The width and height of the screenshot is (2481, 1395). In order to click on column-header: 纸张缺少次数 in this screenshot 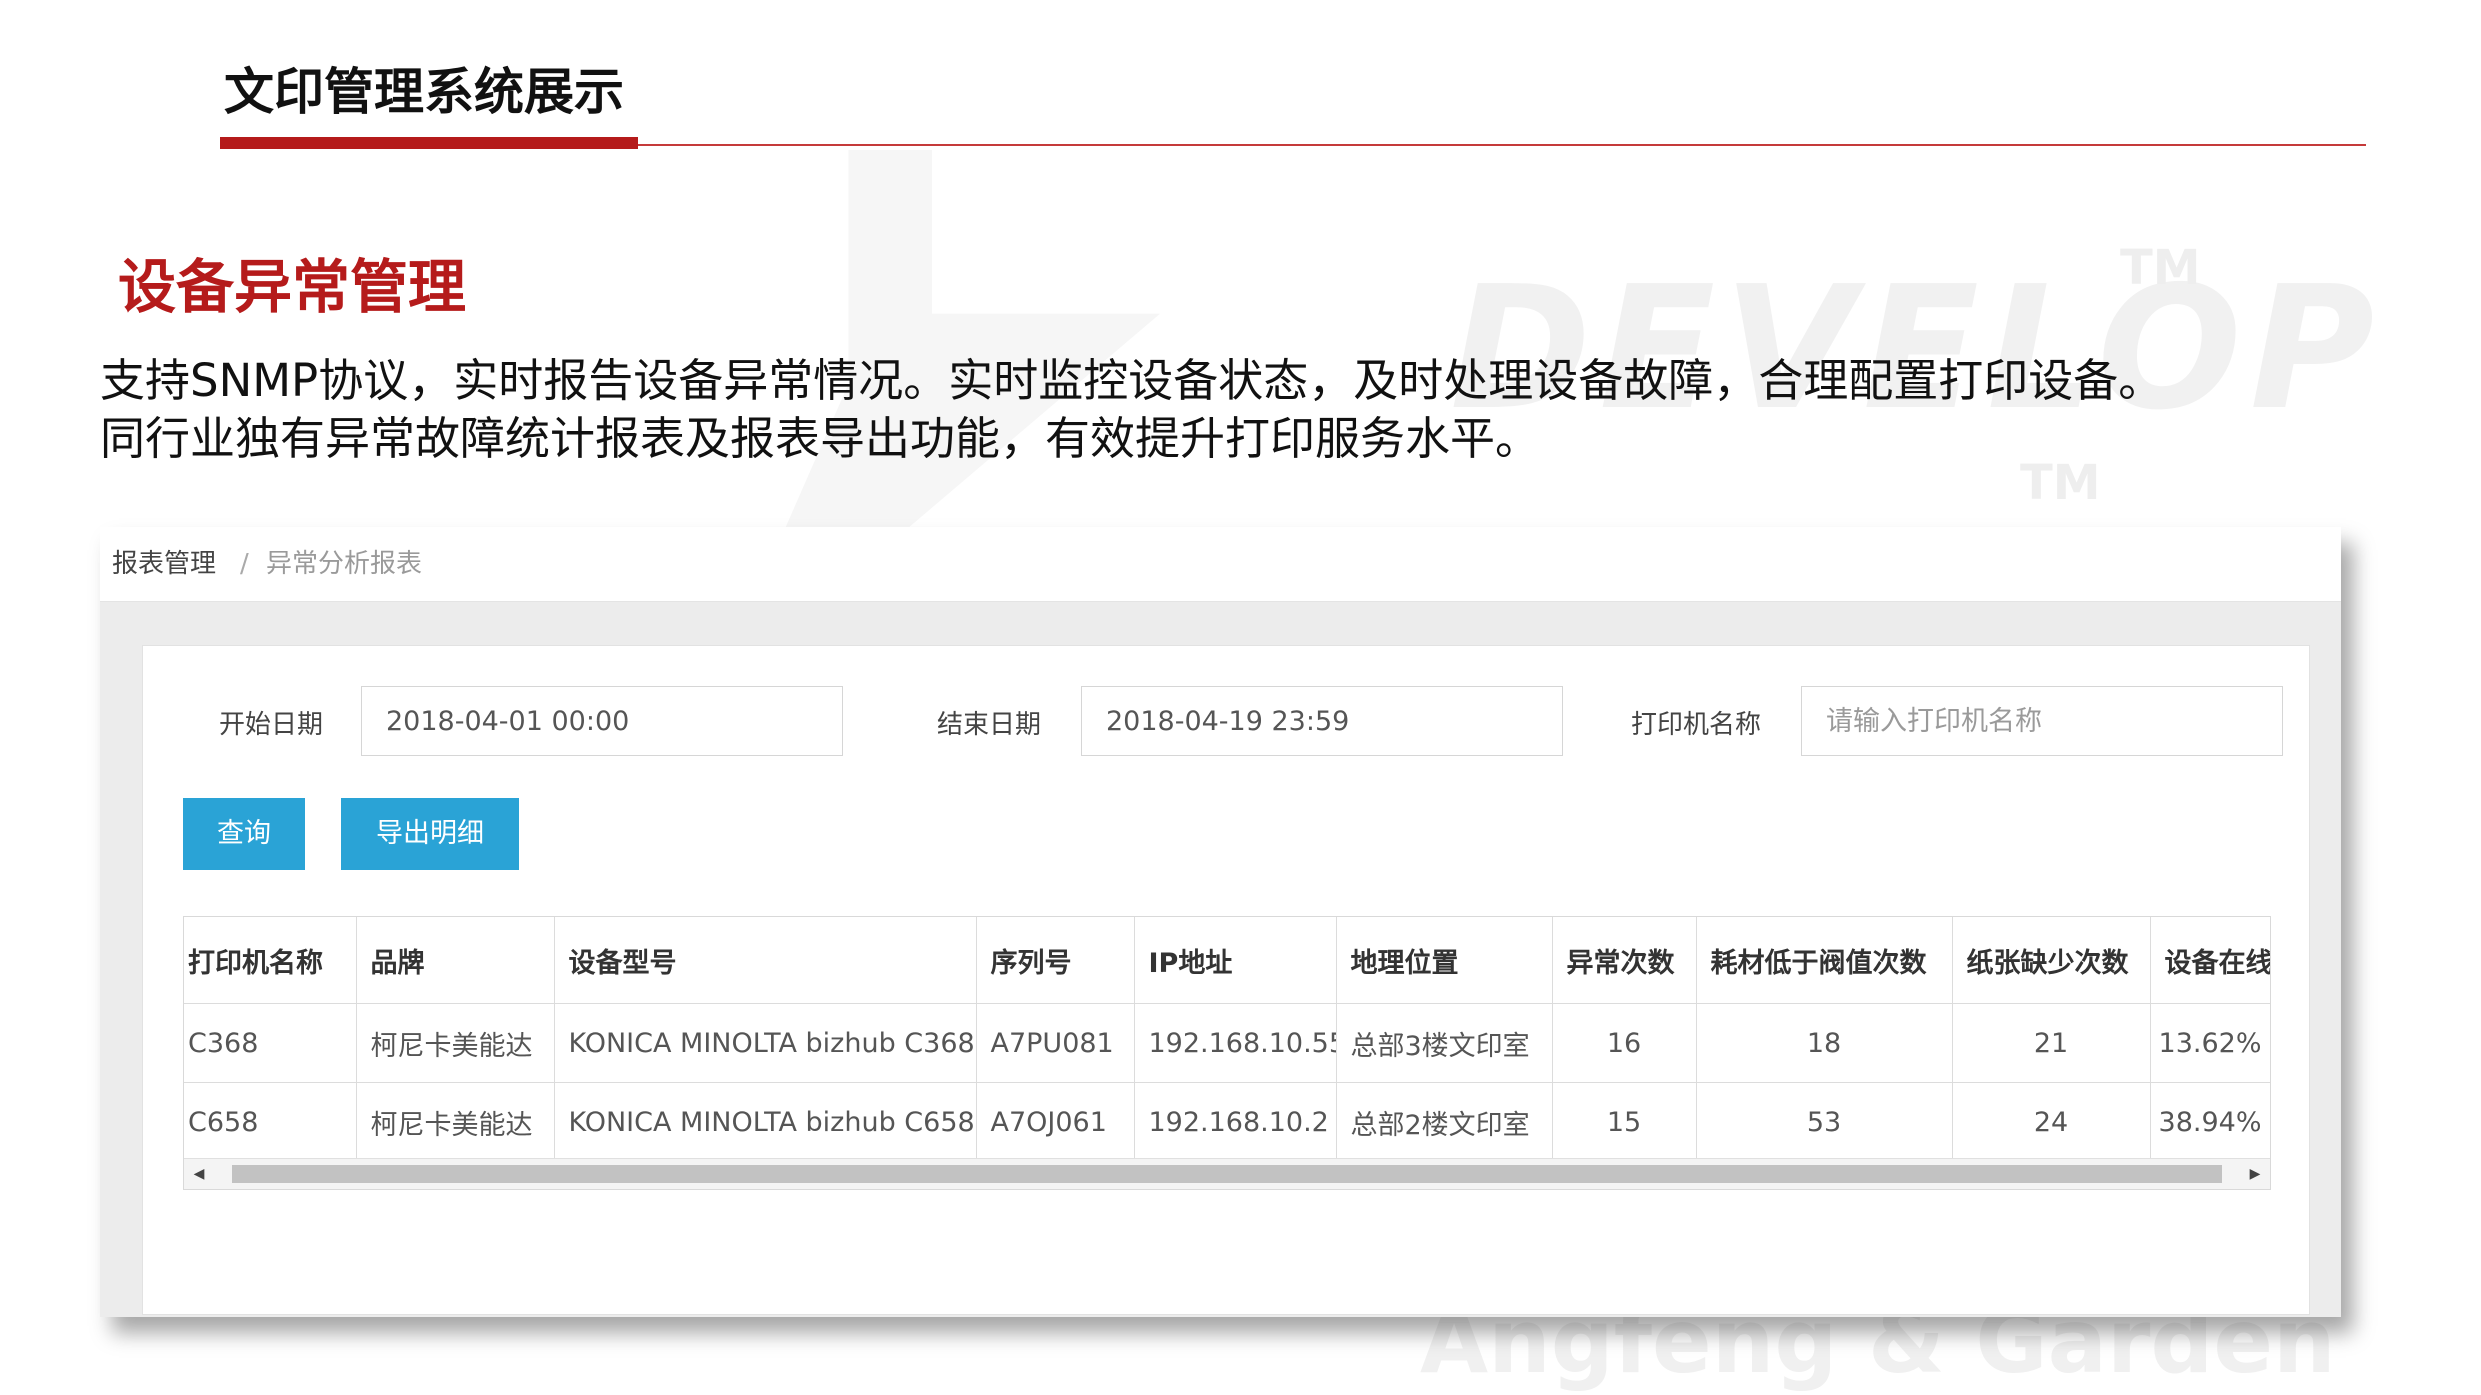, I will do `click(2051, 960)`.